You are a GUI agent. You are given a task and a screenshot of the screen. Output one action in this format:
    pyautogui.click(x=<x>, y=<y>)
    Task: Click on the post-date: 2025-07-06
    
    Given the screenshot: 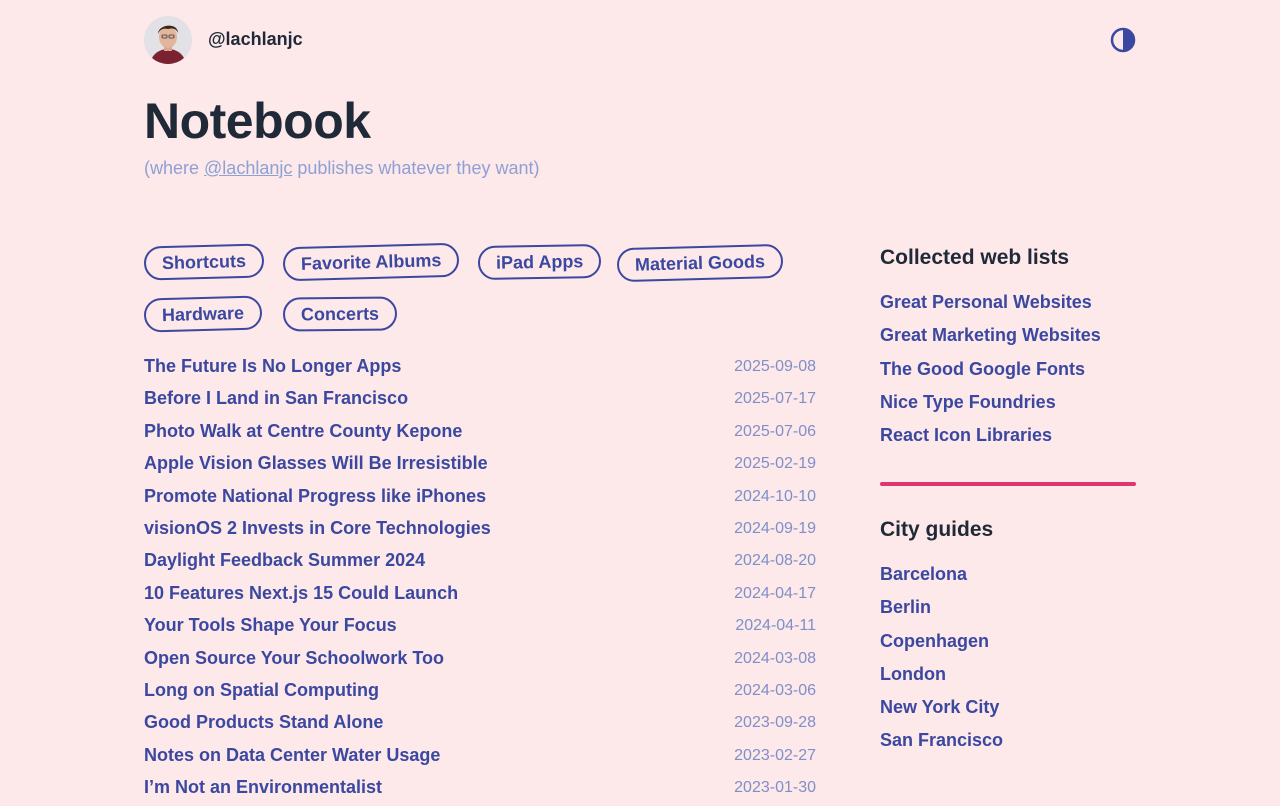 What is the action you would take?
    pyautogui.click(x=775, y=431)
    